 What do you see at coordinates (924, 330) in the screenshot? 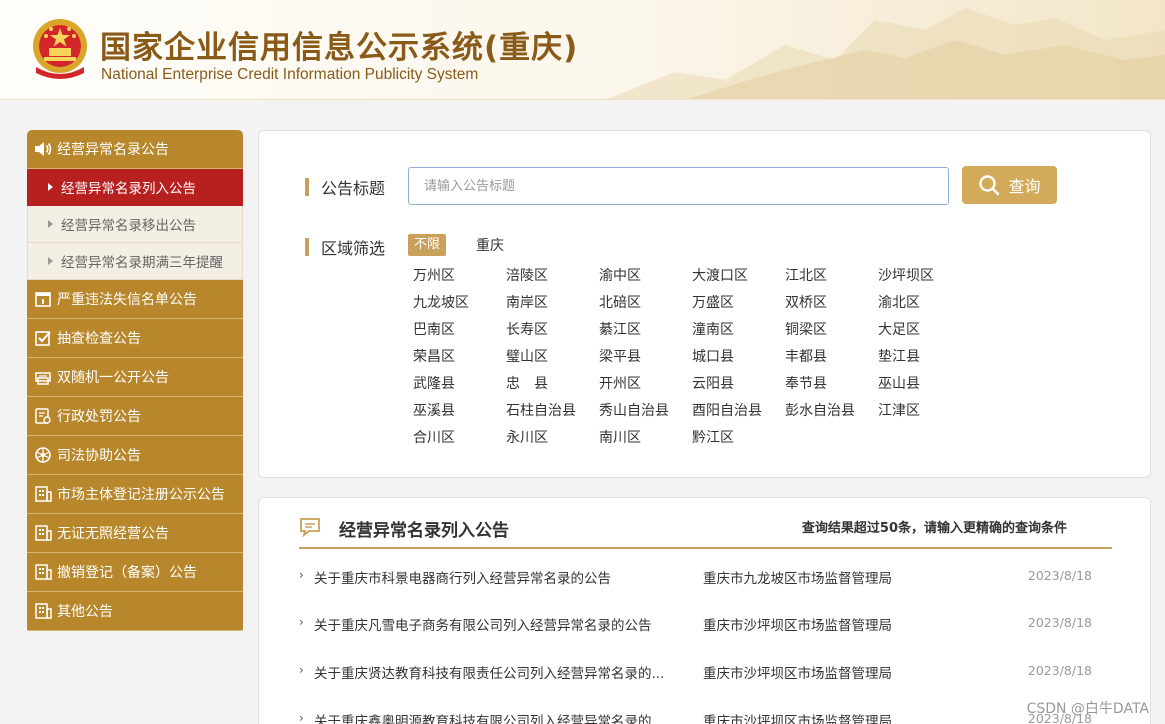
I see `district-option: 大足区` at bounding box center [924, 330].